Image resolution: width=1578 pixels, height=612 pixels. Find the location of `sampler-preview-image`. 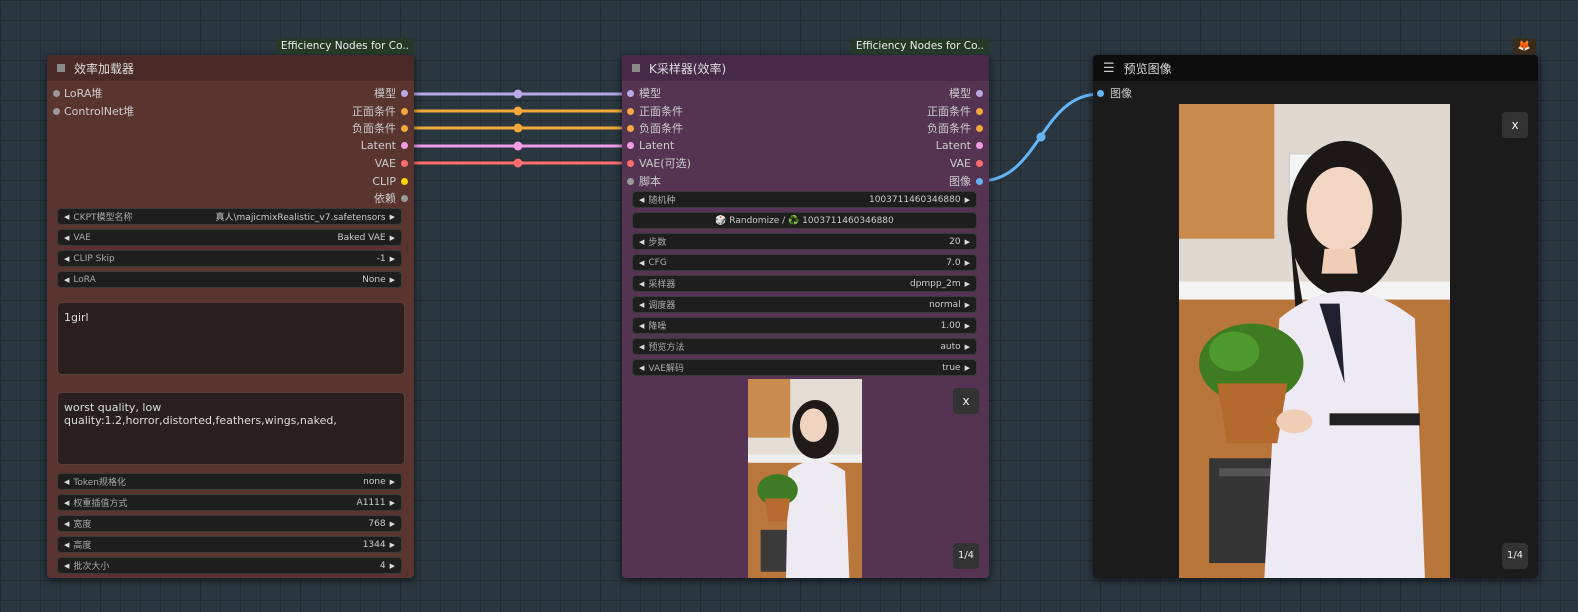

sampler-preview-image is located at coordinates (805, 478).